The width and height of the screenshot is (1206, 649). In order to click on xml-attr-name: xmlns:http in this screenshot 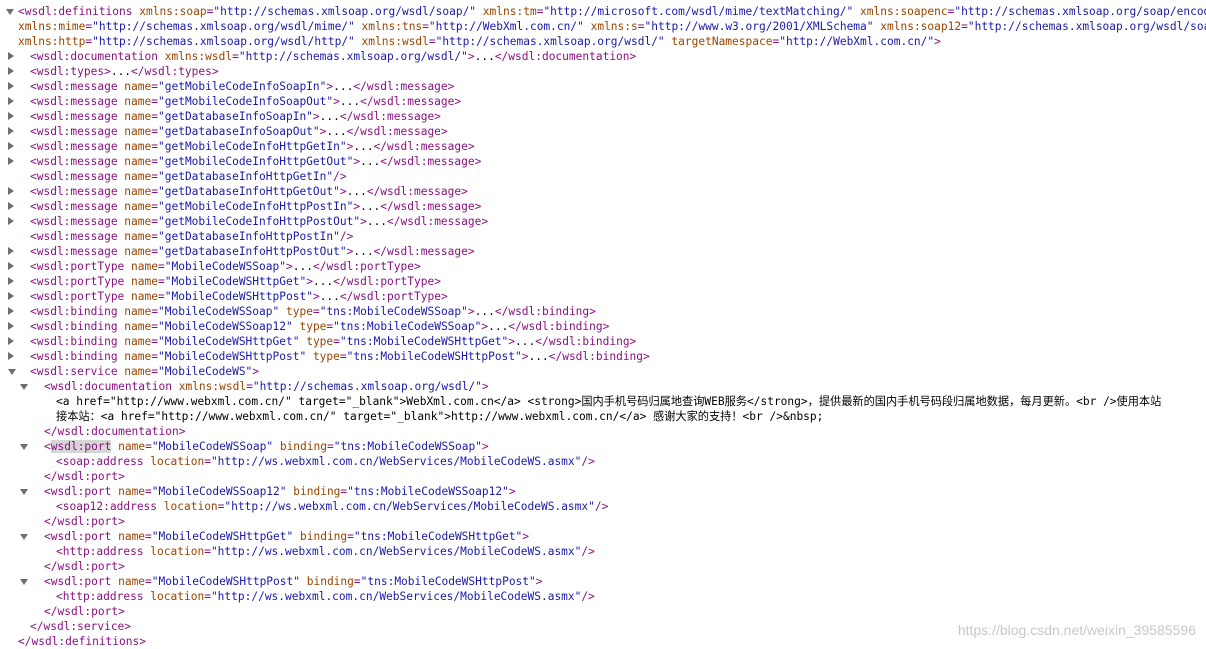, I will do `click(52, 41)`.